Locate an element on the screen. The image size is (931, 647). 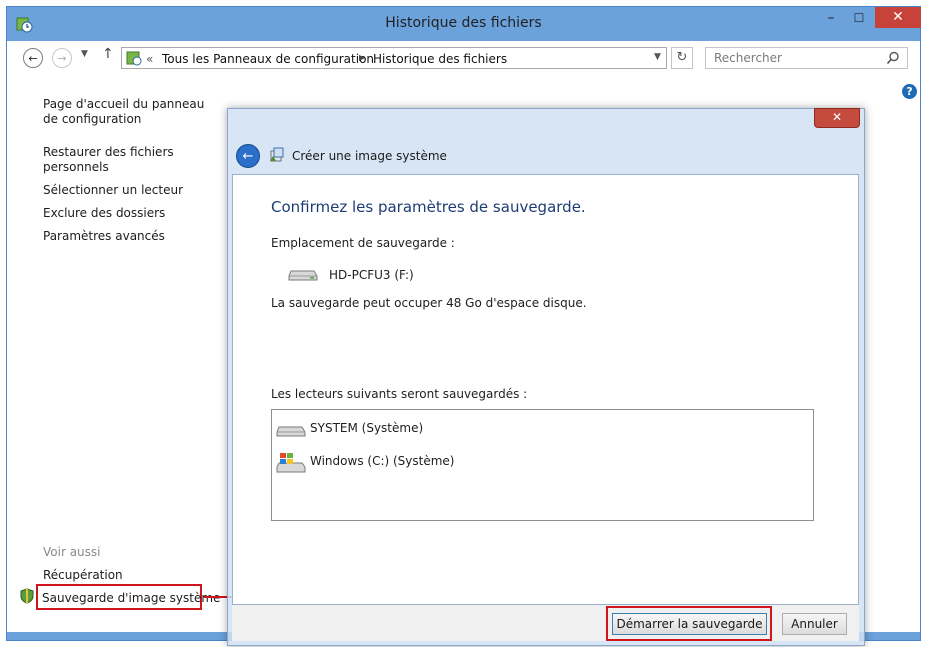
back-arrow-icon: ← is located at coordinates (33, 58).